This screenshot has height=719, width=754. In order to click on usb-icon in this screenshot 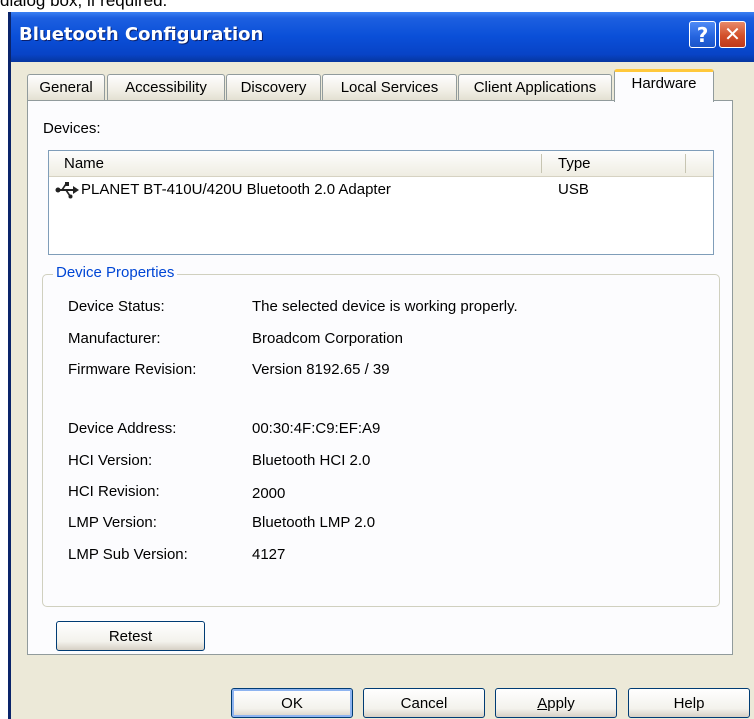, I will do `click(67, 190)`.